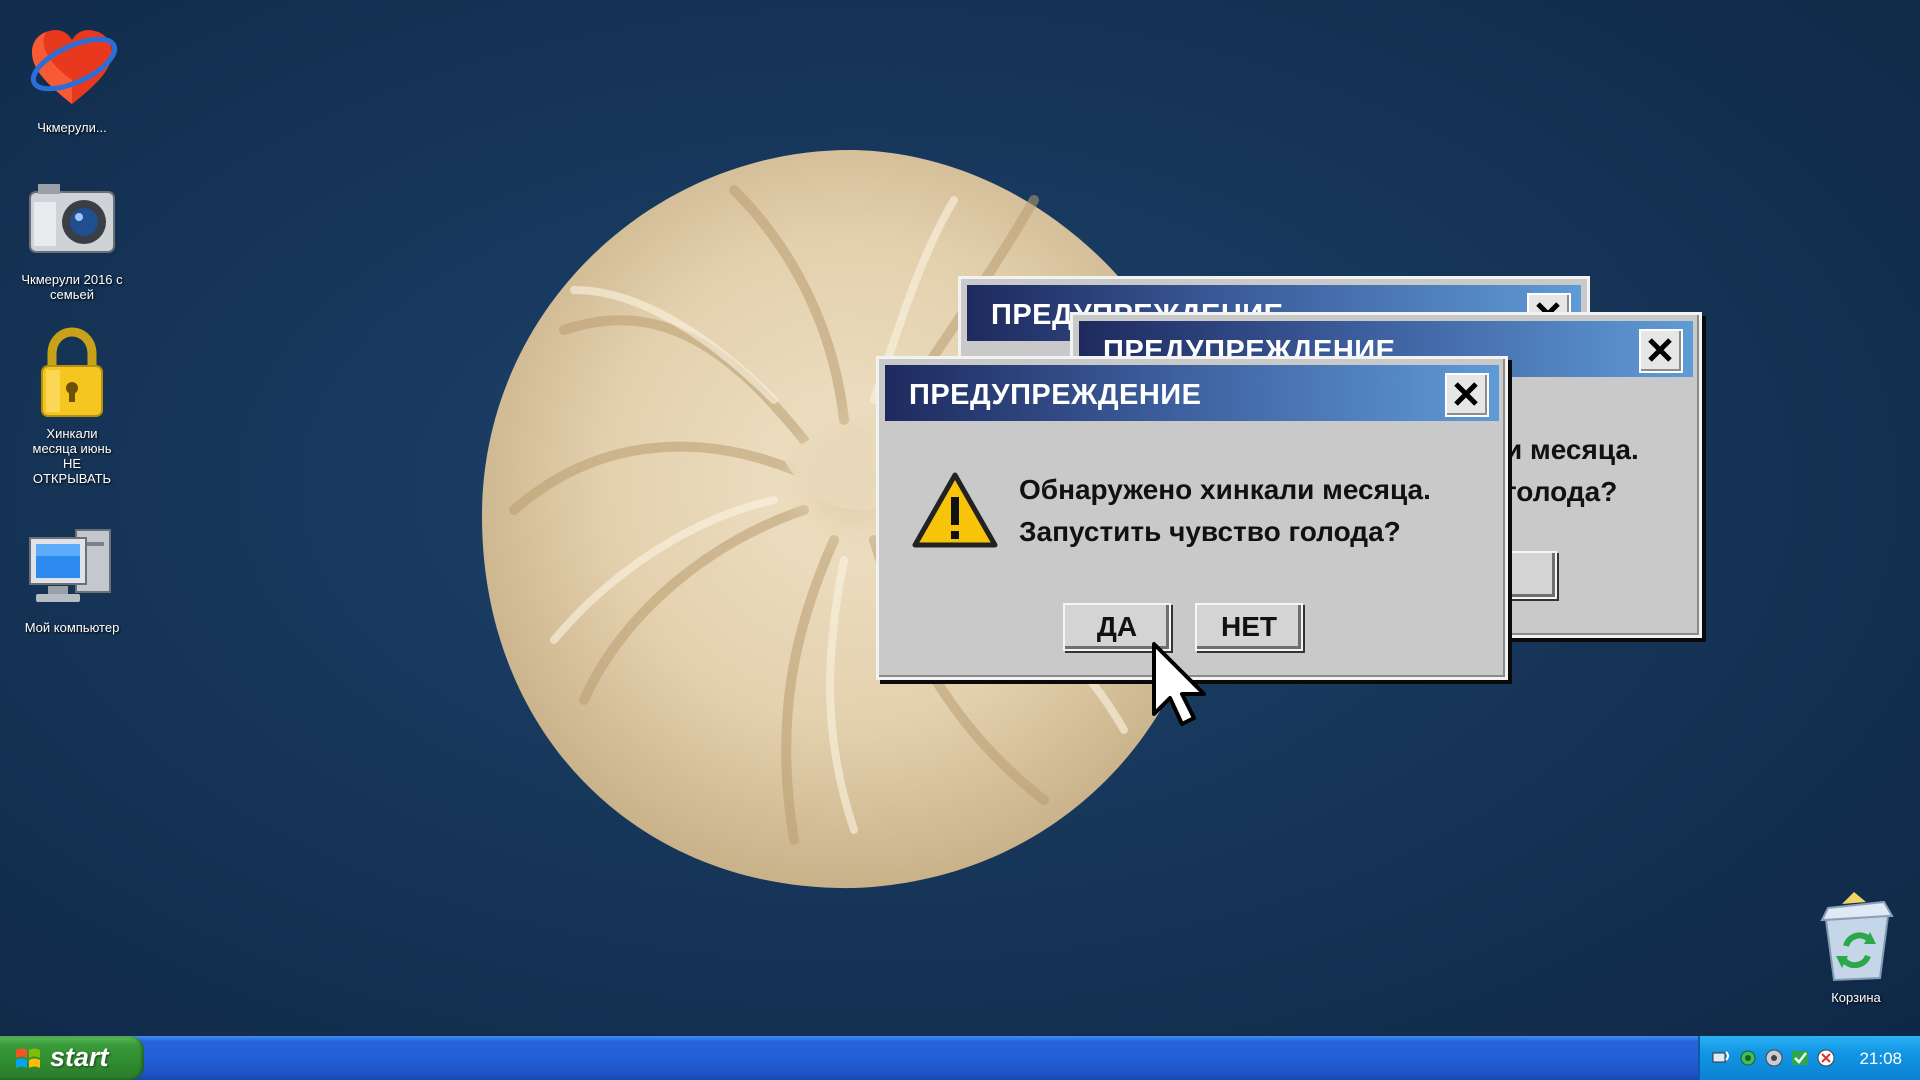 The height and width of the screenshot is (1080, 1920). What do you see at coordinates (72, 68) in the screenshot?
I see `heart-icon` at bounding box center [72, 68].